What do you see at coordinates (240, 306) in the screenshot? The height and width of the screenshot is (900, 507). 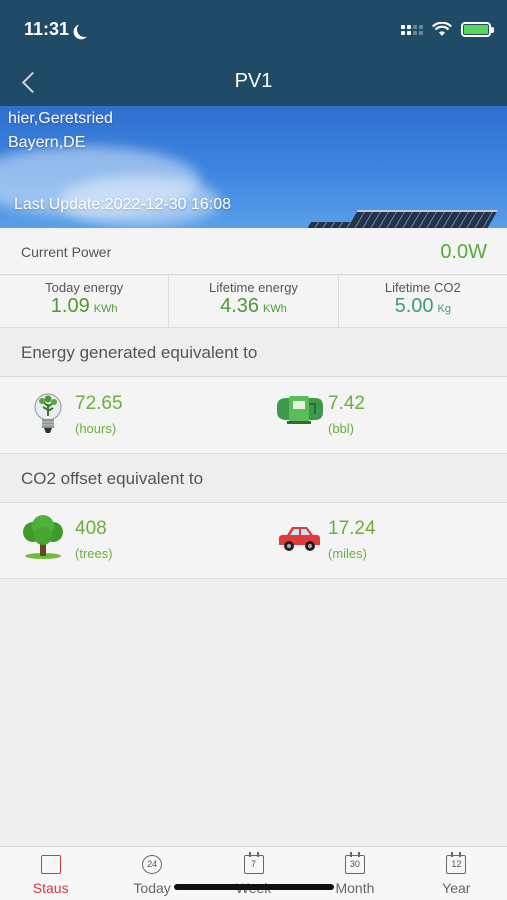 I see `stat-value: 4.36` at bounding box center [240, 306].